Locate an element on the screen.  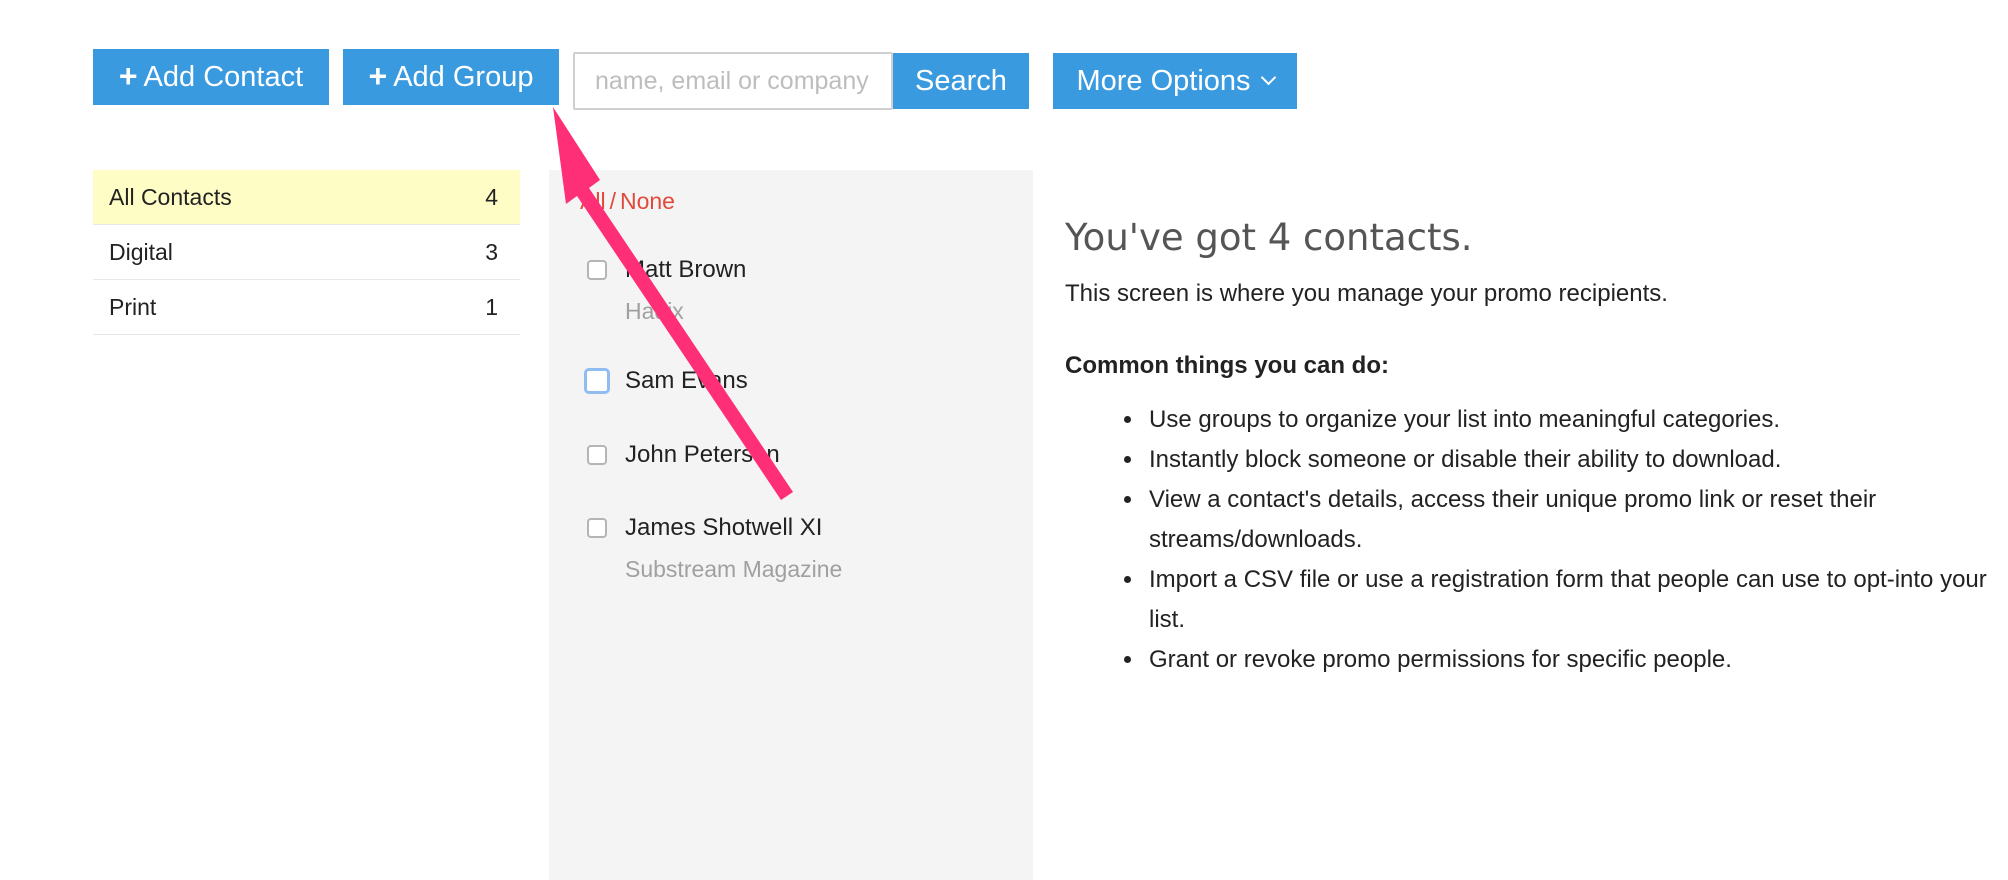
more-options-button: More Options is located at coordinates (1175, 81).